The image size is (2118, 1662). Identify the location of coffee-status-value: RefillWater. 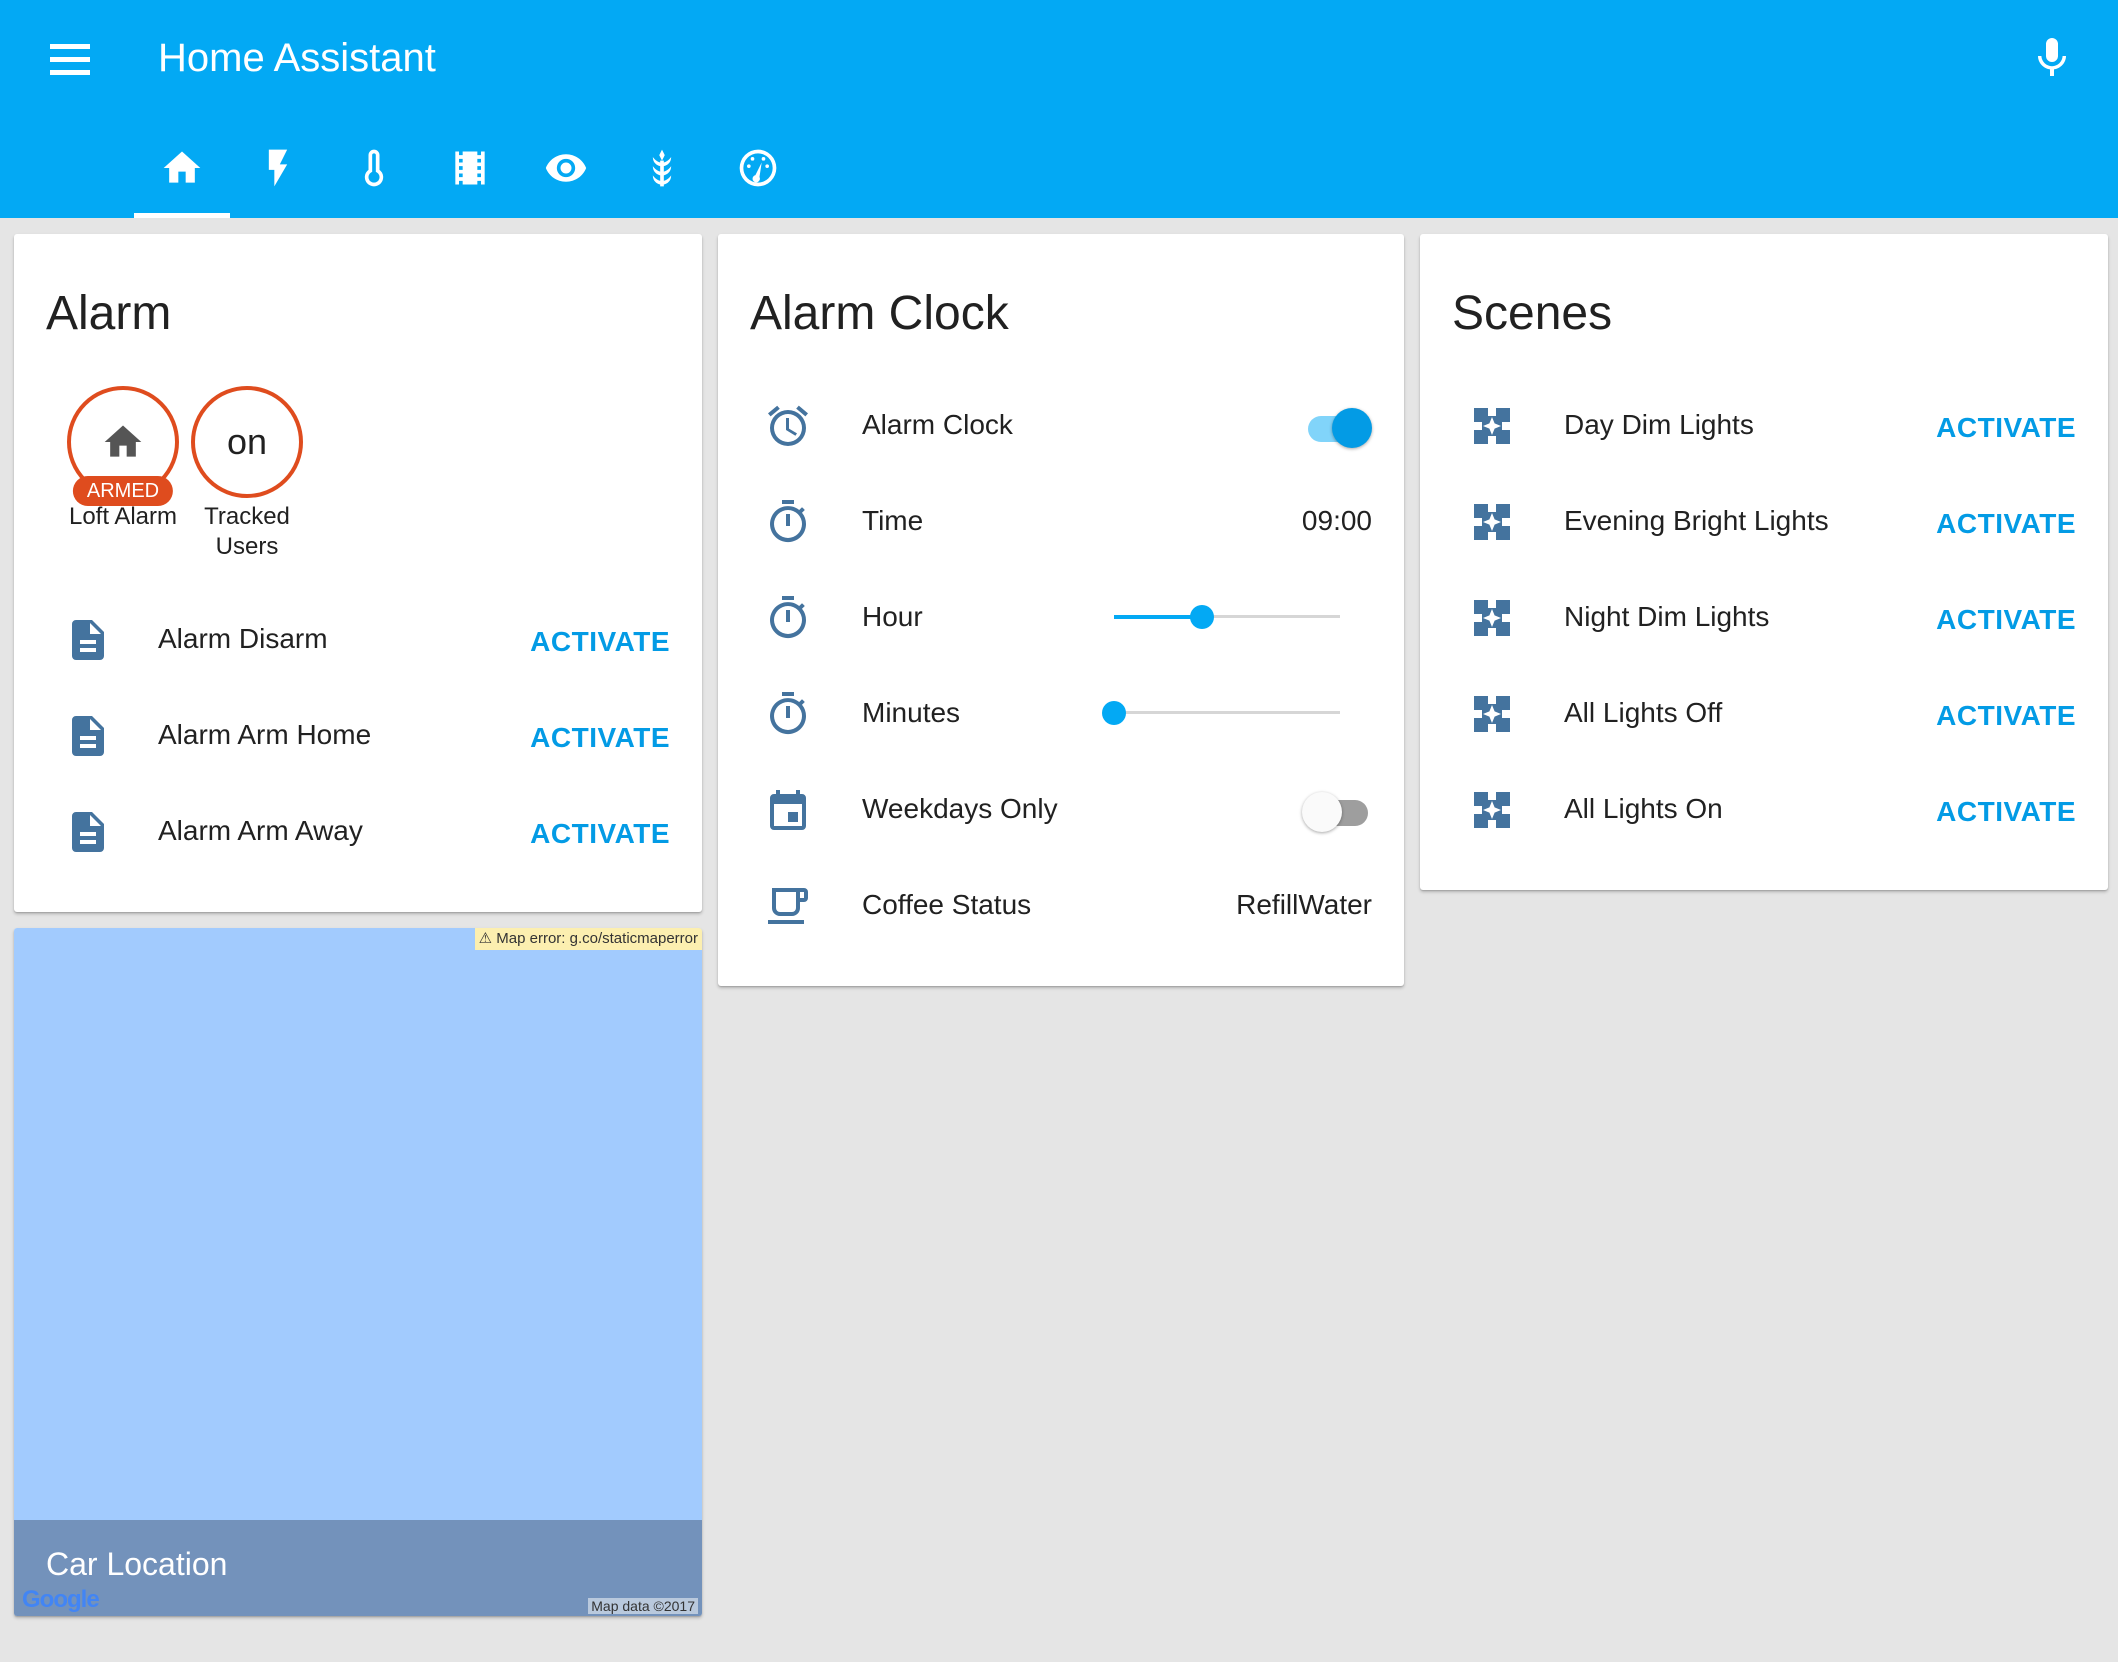
(1304, 904).